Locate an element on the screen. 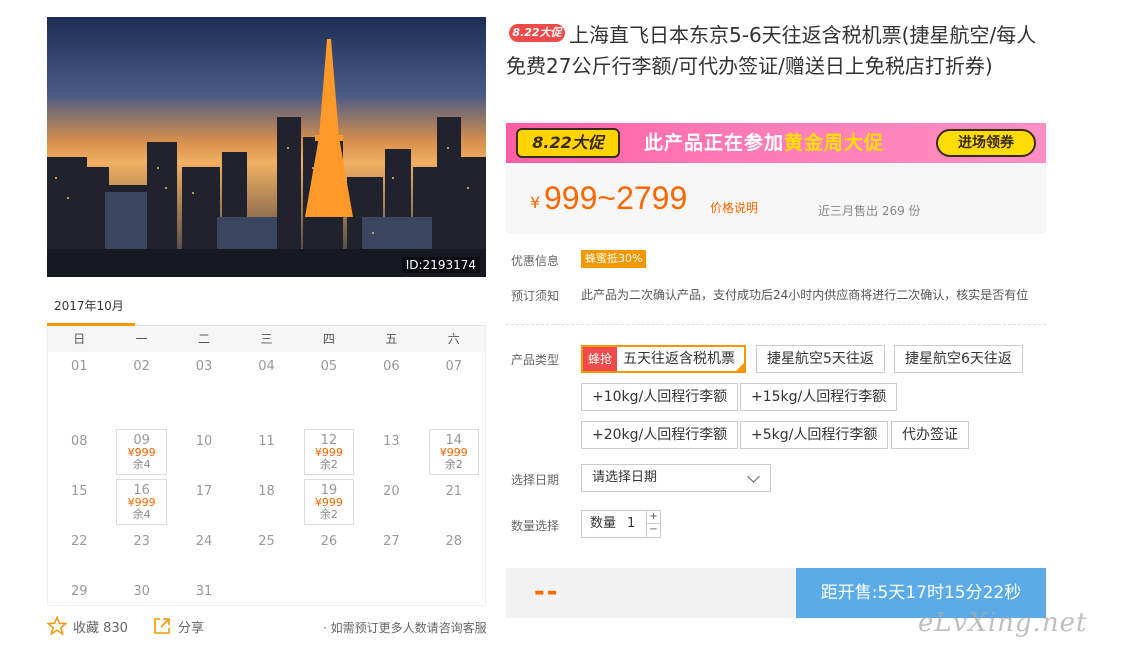 The image size is (1122, 658). calendar-day: 15 is located at coordinates (79, 479).